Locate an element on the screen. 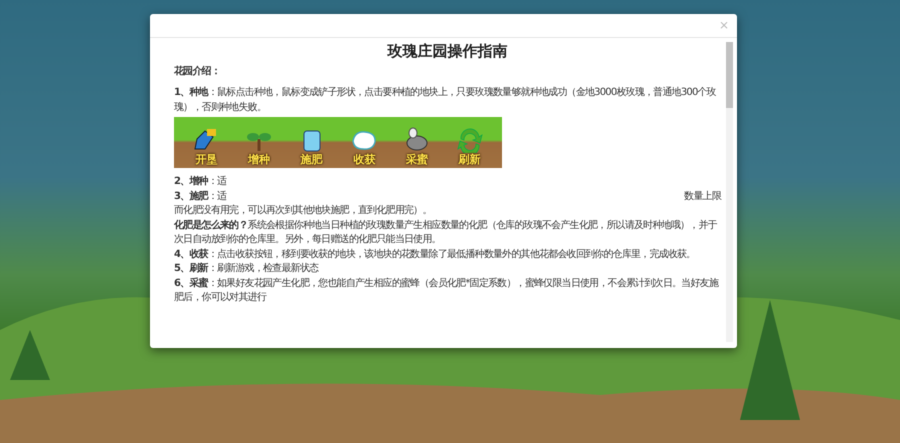 This screenshot has width=900, height=443. tool-button: 开垦 is located at coordinates (206, 146).